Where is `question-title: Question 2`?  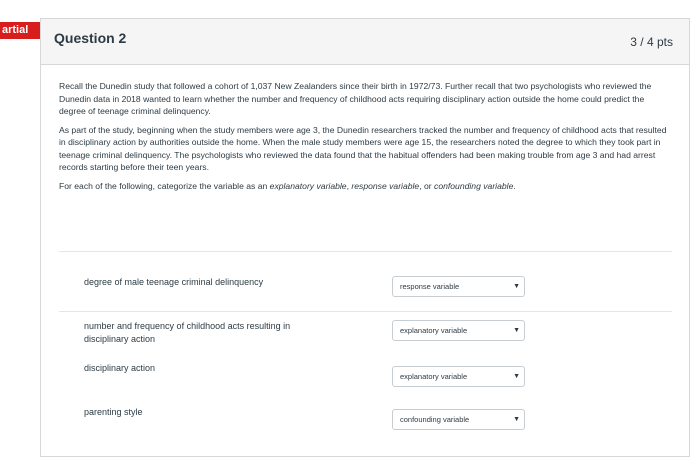
question-title: Question 2 is located at coordinates (90, 38).